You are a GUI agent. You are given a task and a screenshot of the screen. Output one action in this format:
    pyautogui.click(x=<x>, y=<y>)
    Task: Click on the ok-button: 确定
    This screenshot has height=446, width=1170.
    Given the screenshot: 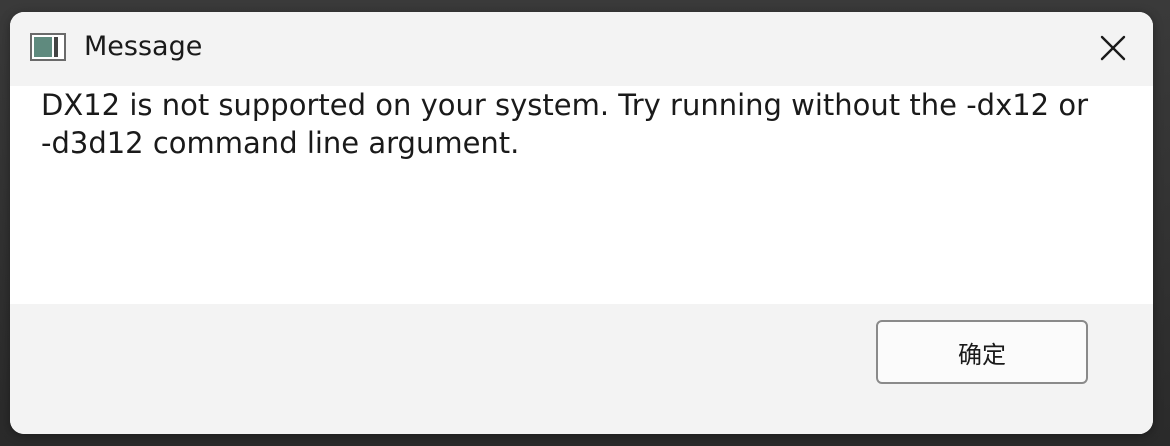 What is the action you would take?
    pyautogui.click(x=982, y=352)
    